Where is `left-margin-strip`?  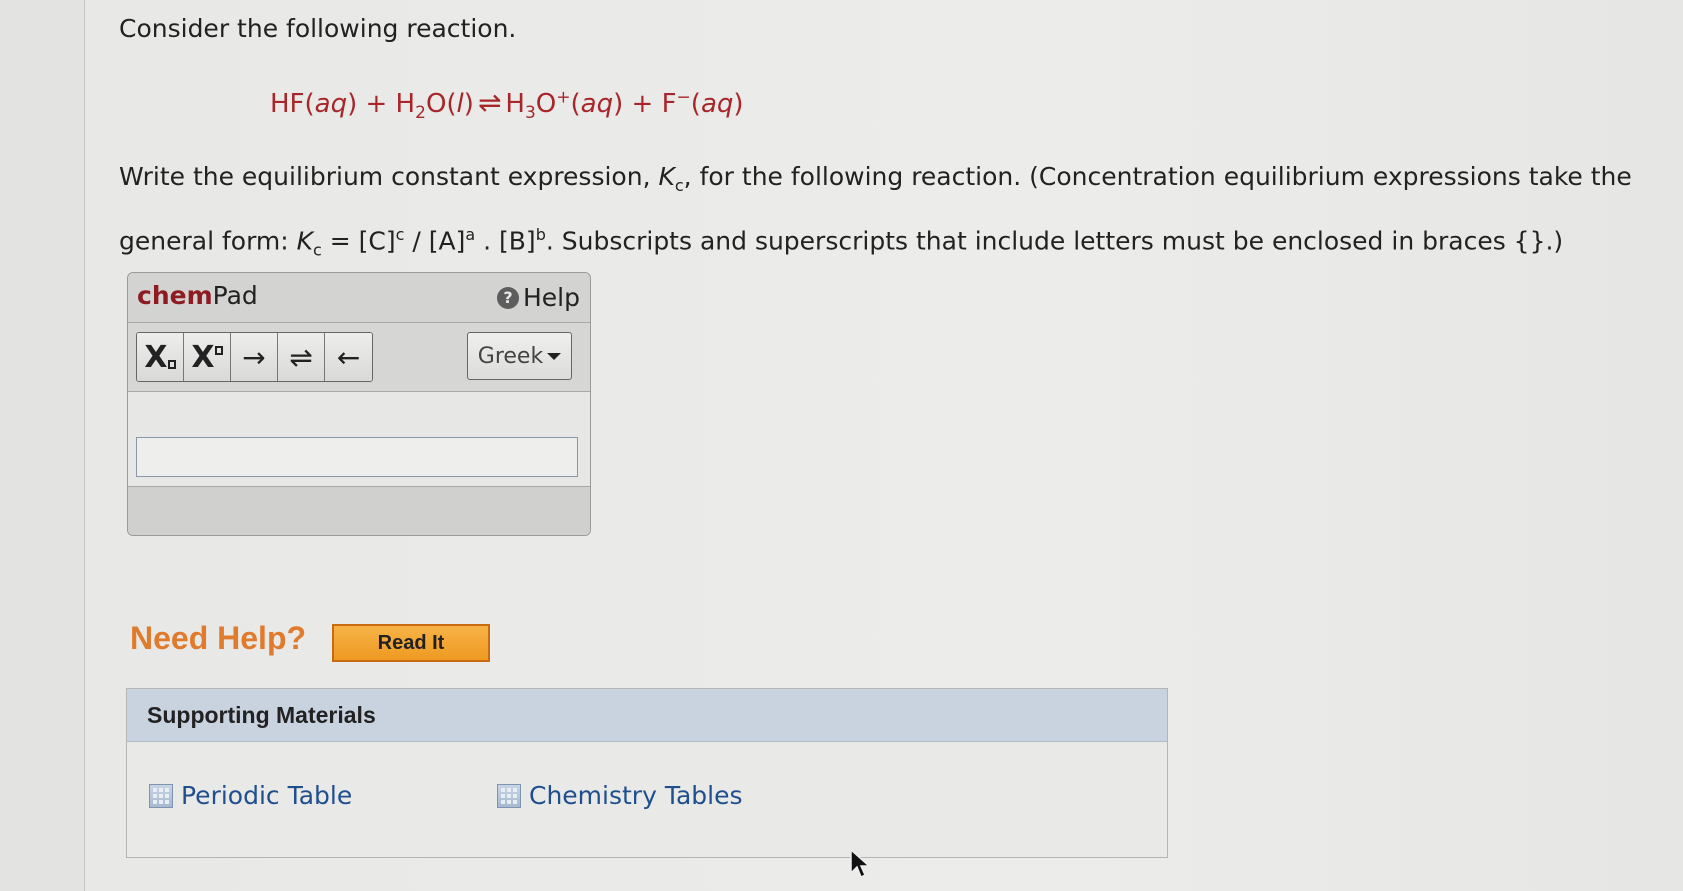
left-margin-strip is located at coordinates (42, 445).